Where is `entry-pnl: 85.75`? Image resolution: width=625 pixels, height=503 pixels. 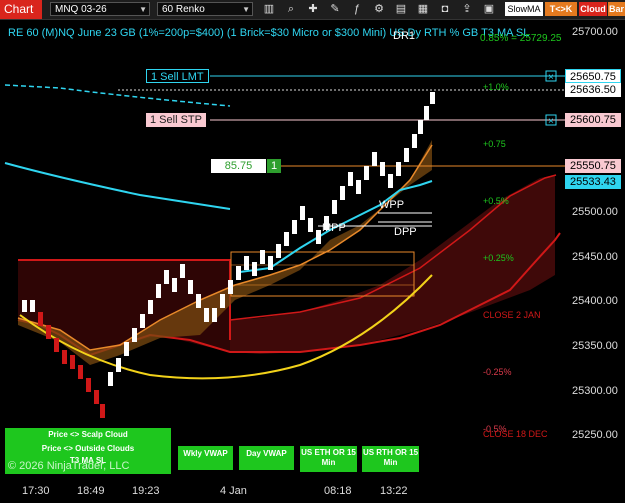
entry-pnl: 85.75 is located at coordinates (238, 166).